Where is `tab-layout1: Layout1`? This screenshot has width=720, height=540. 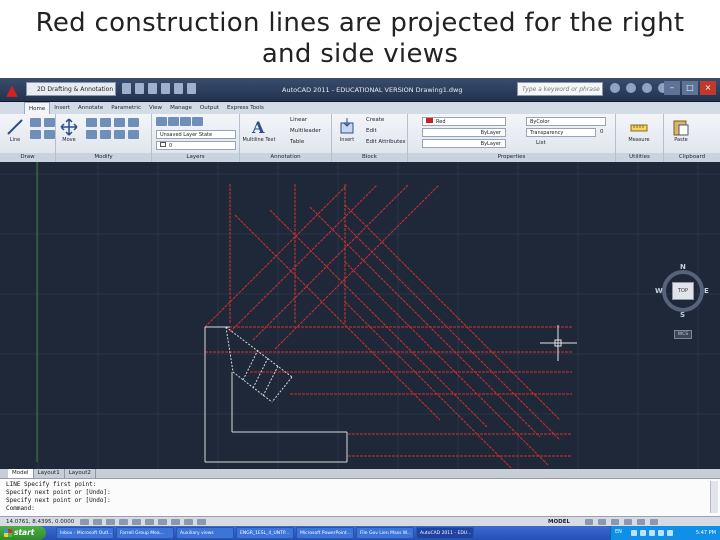
tab-layout1: Layout1 is located at coordinates (49, 473).